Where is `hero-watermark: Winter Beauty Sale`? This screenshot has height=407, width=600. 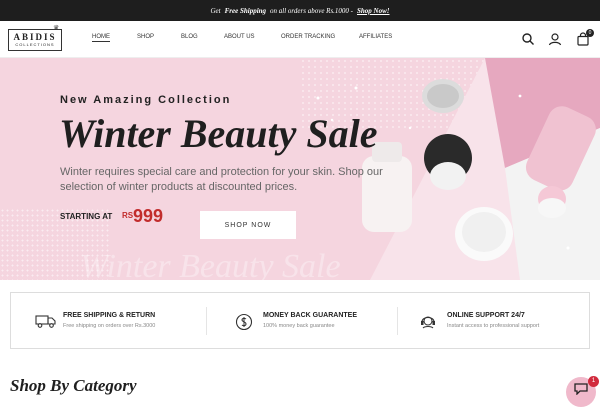
hero-watermark: Winter Beauty Sale is located at coordinates (210, 264).